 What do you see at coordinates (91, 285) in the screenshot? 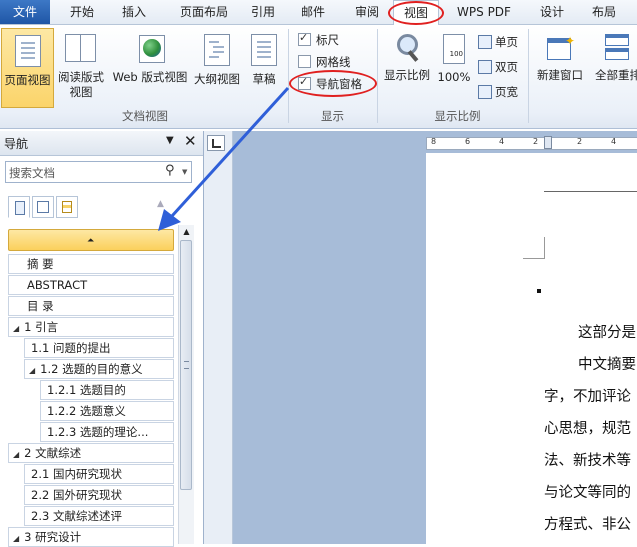
I see `nav-heading-item: ABSTRACT` at bounding box center [91, 285].